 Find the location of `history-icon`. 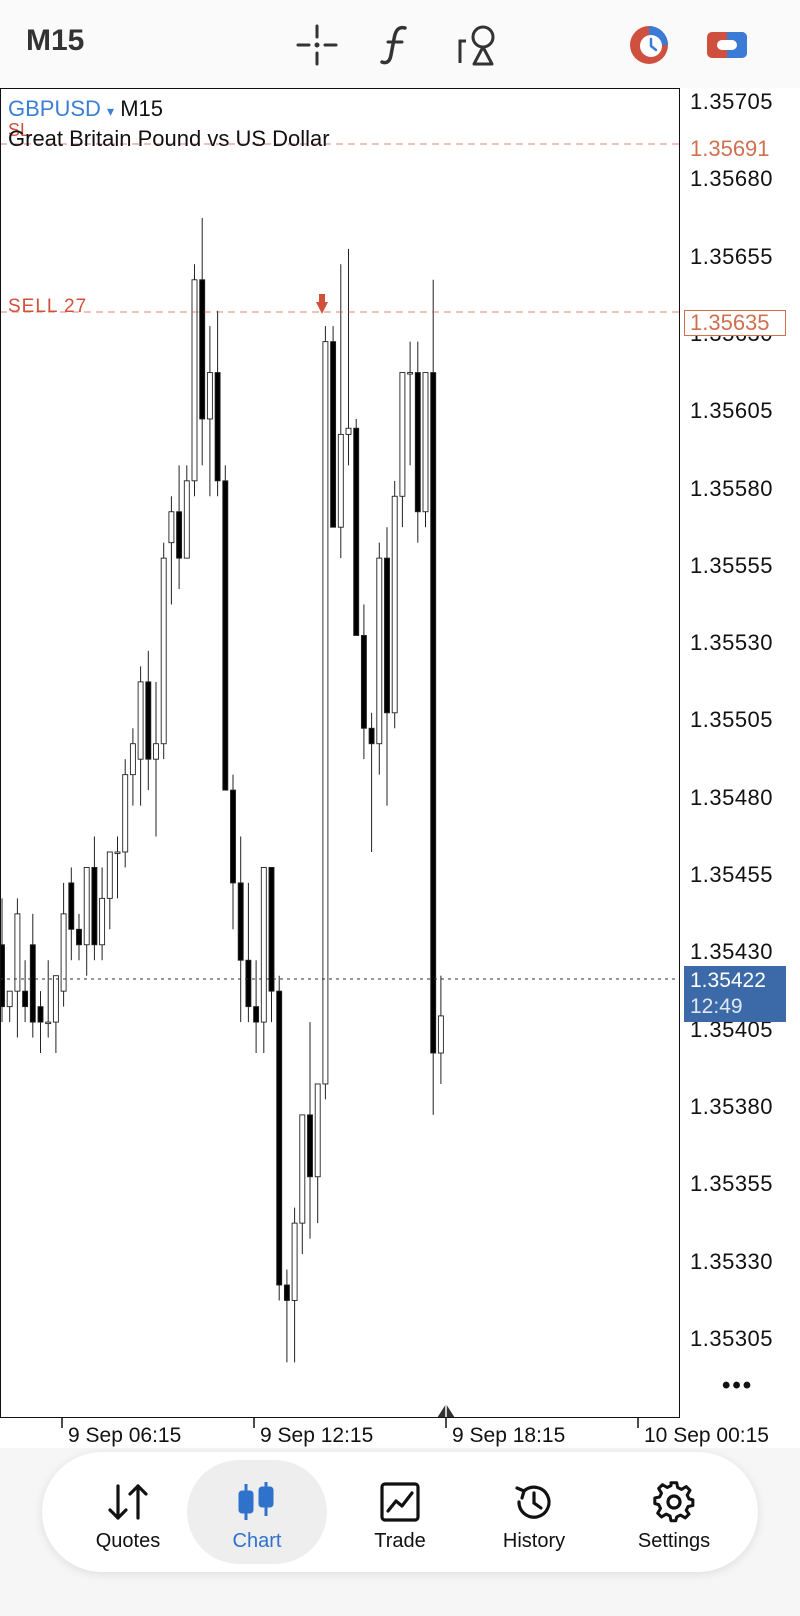

history-icon is located at coordinates (534, 1502).